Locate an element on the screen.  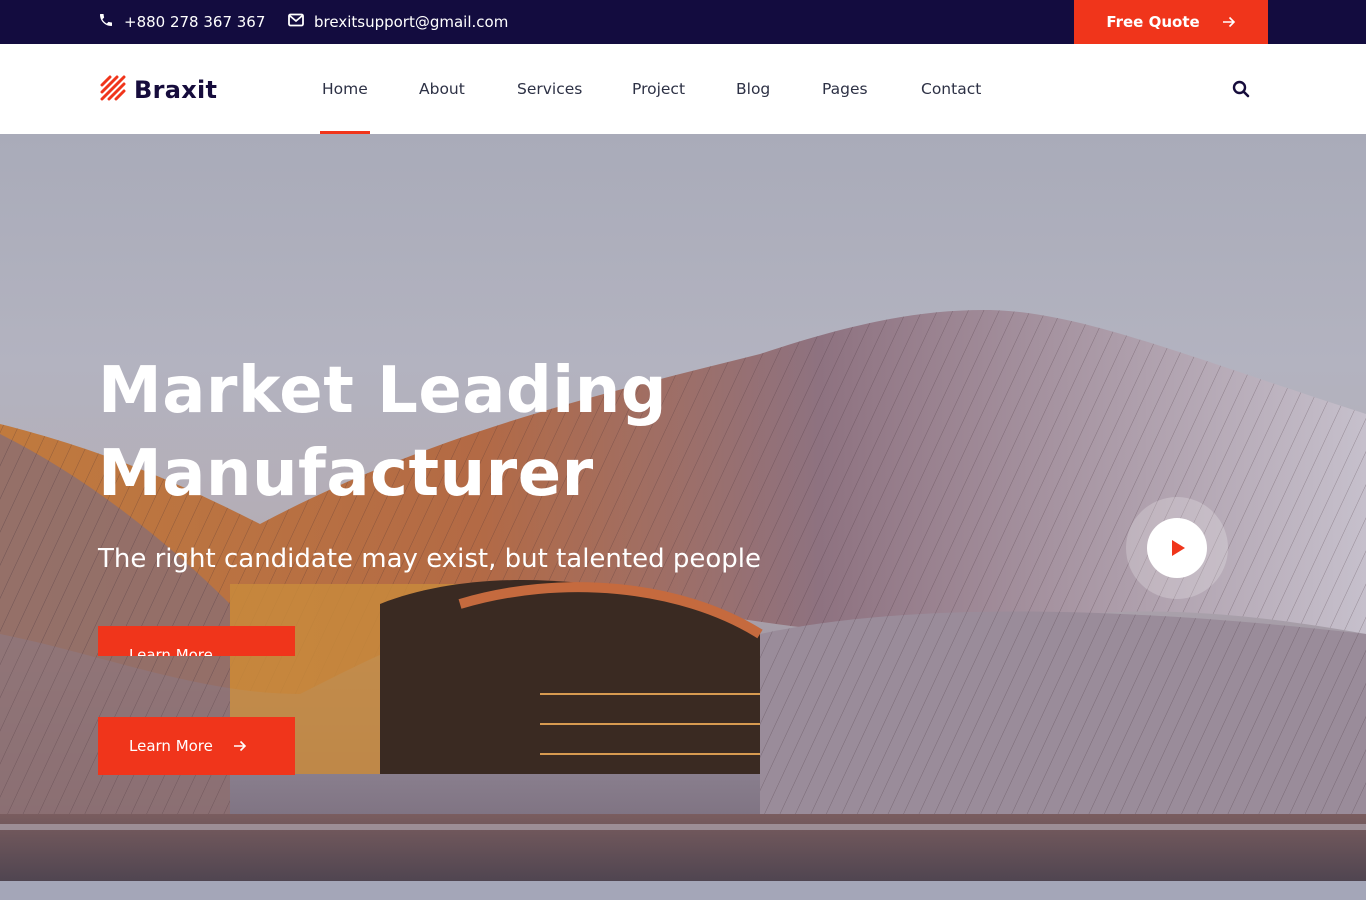
phone-number: +880 278 367 367 is located at coordinates (195, 22).